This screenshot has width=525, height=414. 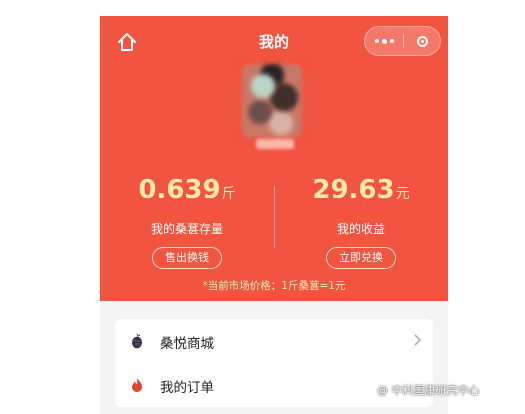 What do you see at coordinates (228, 194) in the screenshot?
I see `storage-unit: 斤` at bounding box center [228, 194].